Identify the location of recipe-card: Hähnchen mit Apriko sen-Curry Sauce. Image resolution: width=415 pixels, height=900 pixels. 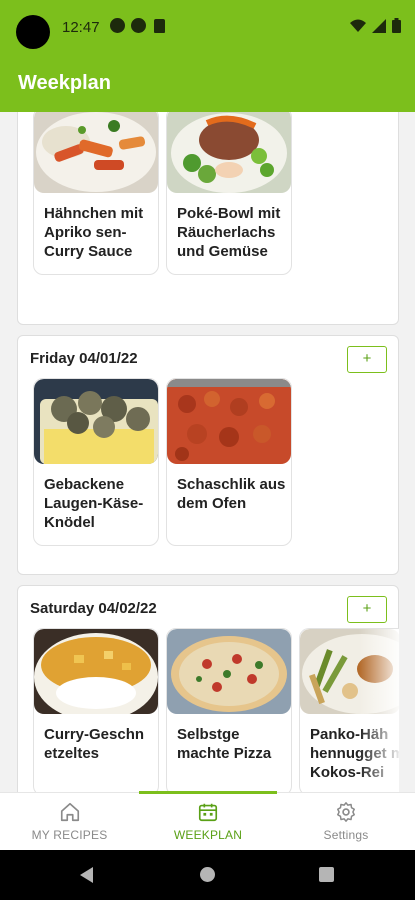
(96, 193).